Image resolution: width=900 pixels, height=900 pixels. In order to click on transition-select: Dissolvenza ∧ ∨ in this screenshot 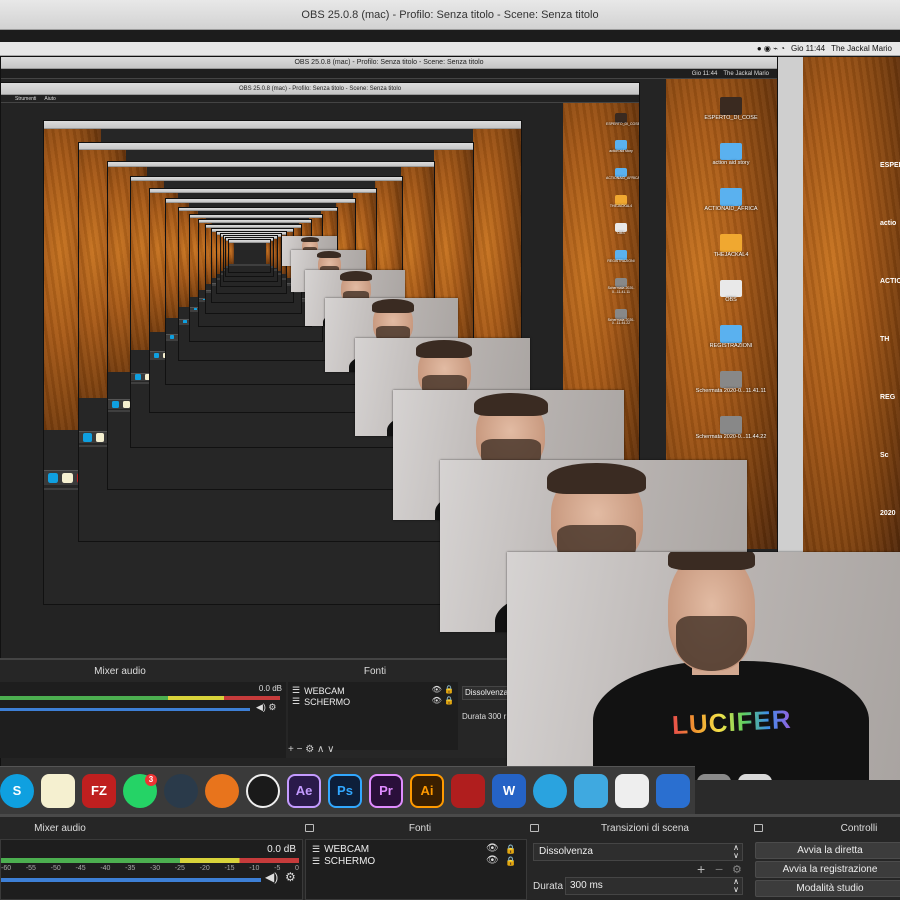, I will do `click(638, 852)`.